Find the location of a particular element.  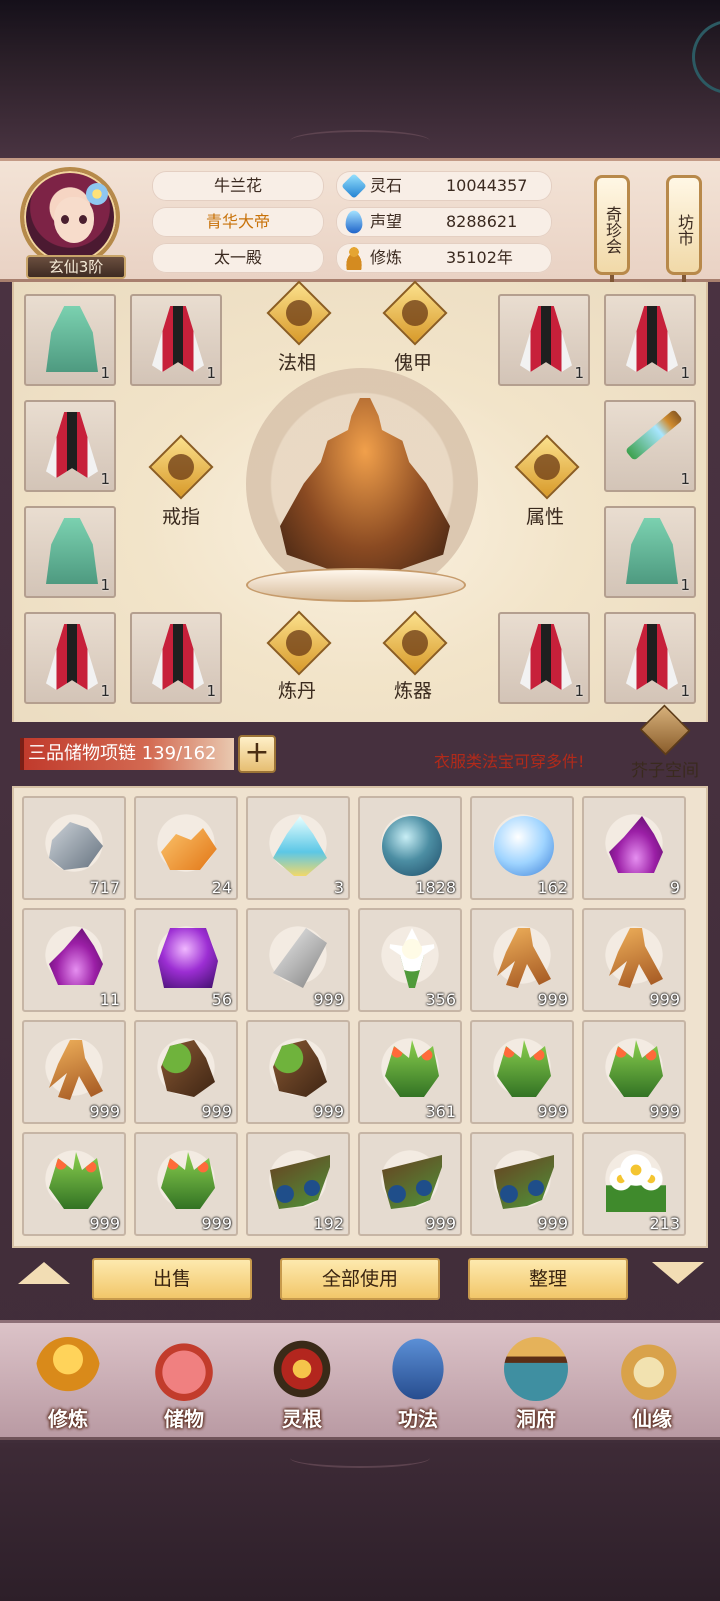

dharma-button is located at coordinates (299, 314).